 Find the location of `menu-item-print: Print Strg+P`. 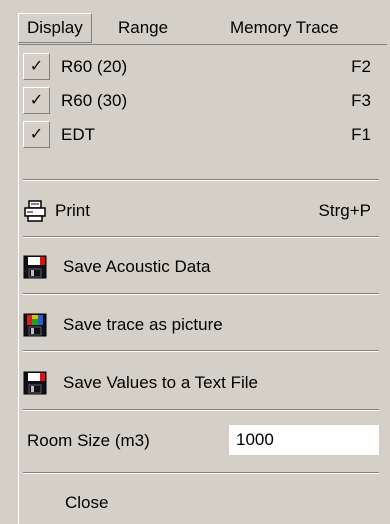

menu-item-print: Print Strg+P is located at coordinates (203, 211).